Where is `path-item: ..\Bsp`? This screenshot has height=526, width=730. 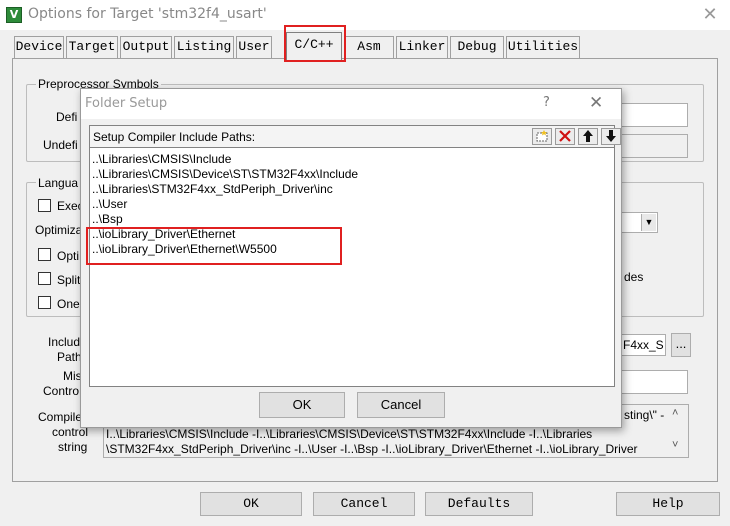 path-item: ..\Bsp is located at coordinates (107, 219).